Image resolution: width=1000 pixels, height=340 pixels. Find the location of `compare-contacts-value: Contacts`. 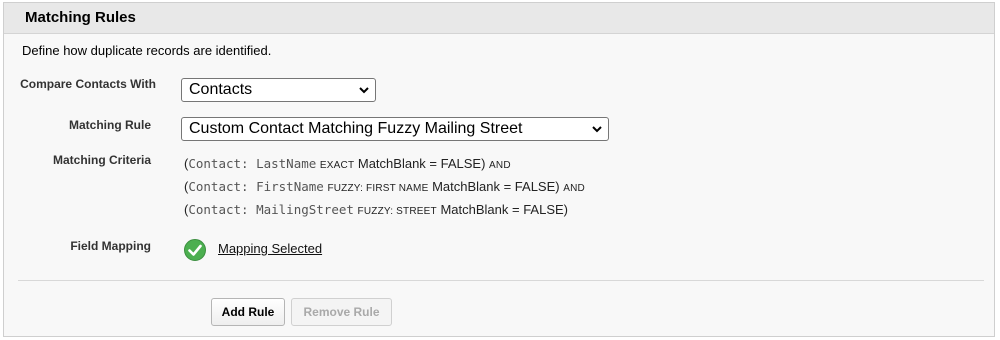

compare-contacts-value: Contacts is located at coordinates (221, 89).